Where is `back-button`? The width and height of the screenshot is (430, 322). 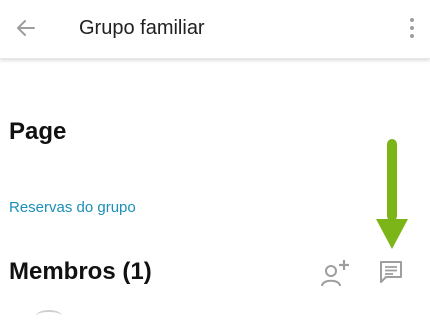 back-button is located at coordinates (26, 28).